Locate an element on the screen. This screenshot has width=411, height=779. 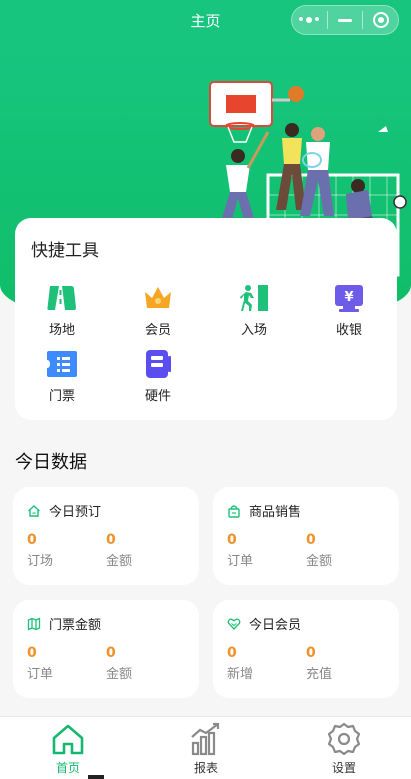
shop-bag-icon is located at coordinates (234, 511).